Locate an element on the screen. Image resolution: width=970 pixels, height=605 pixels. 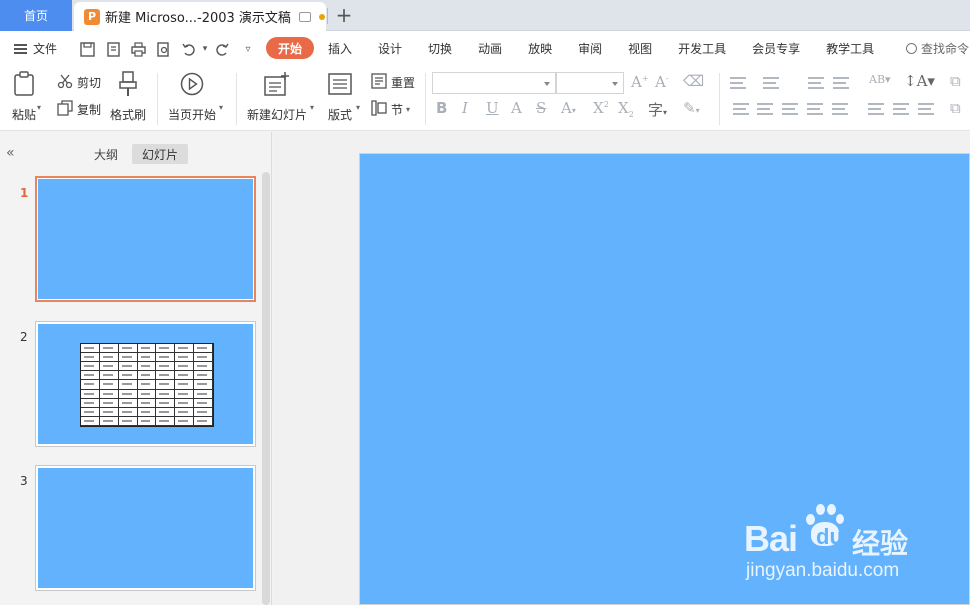
more-paragraph-icon: ⧉ is located at coordinates (955, 81).